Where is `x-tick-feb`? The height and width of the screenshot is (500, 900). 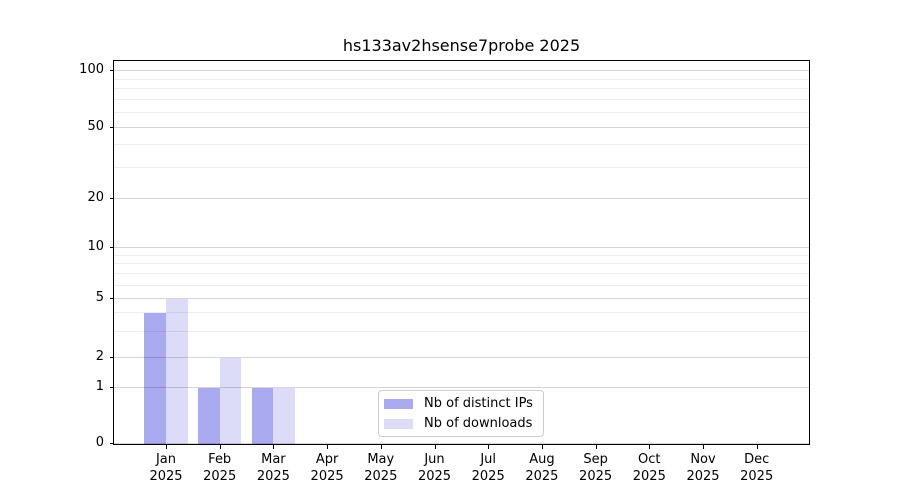 x-tick-feb is located at coordinates (220, 447).